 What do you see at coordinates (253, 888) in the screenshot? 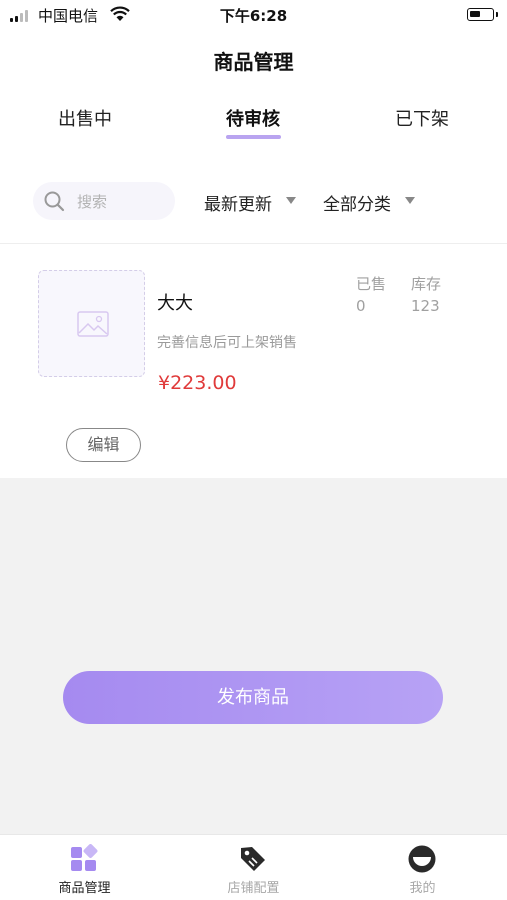
I see `nav-label: 店铺配置` at bounding box center [253, 888].